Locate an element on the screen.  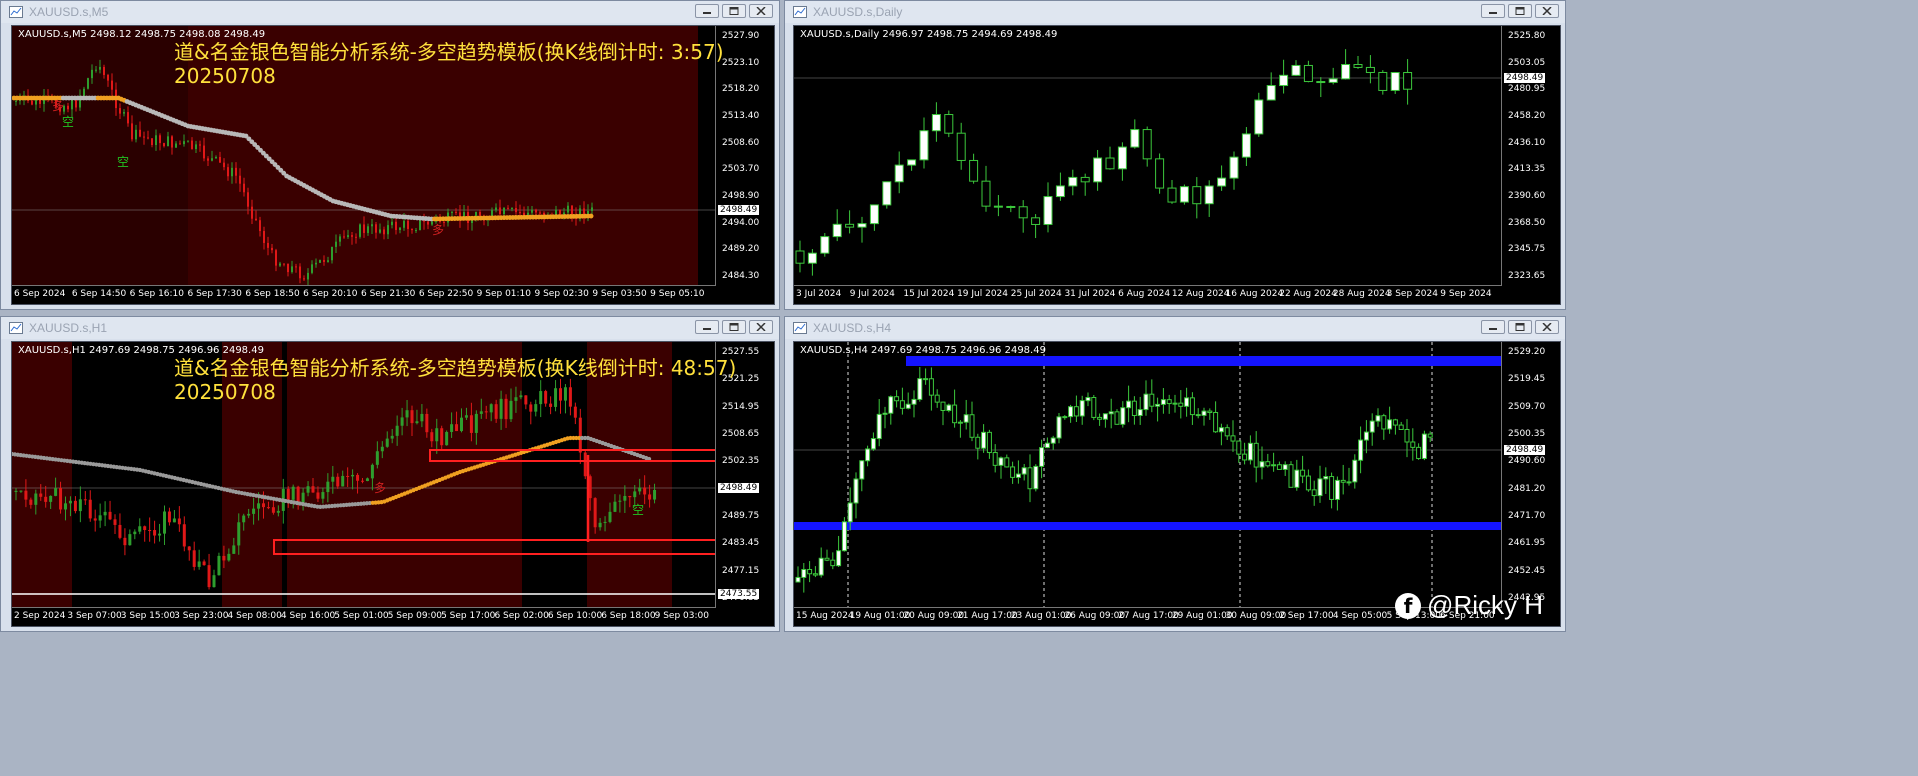
chart-canvas is located at coordinates (1148, 475).